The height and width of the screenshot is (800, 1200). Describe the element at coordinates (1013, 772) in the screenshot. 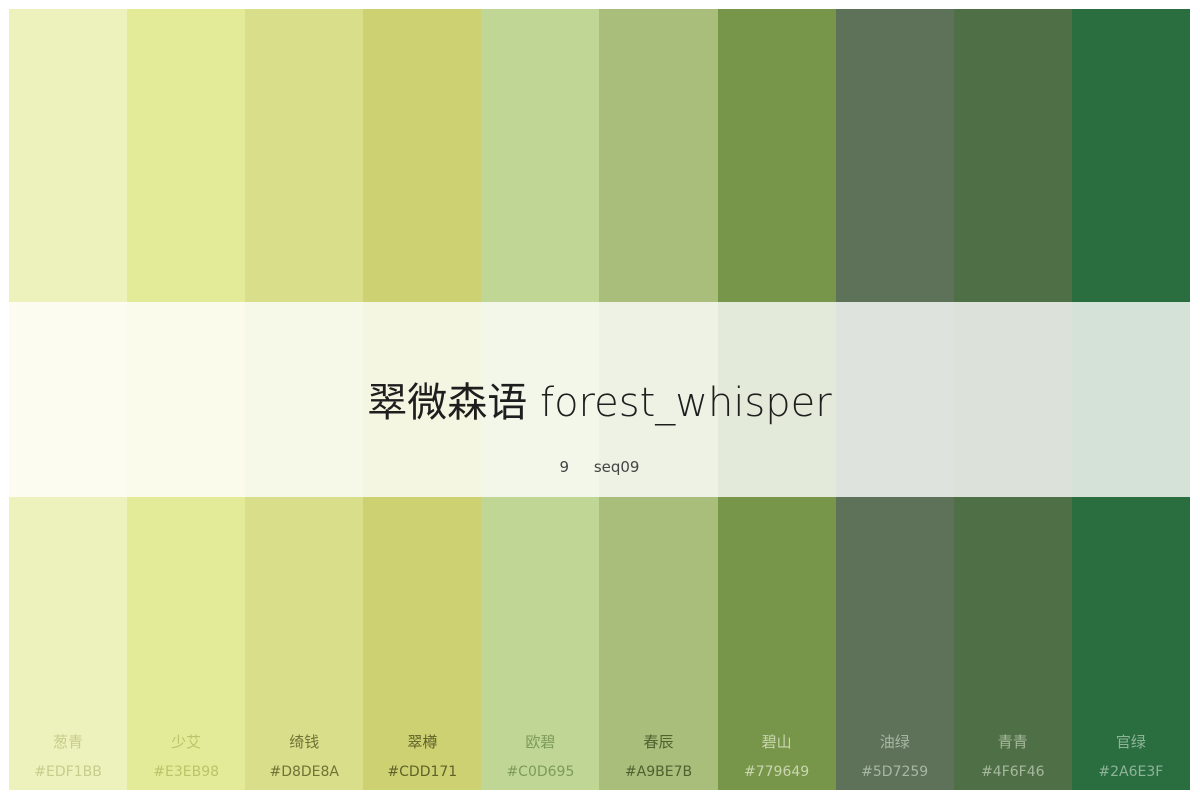

I see `swatch-hex: #4F6F46` at that location.